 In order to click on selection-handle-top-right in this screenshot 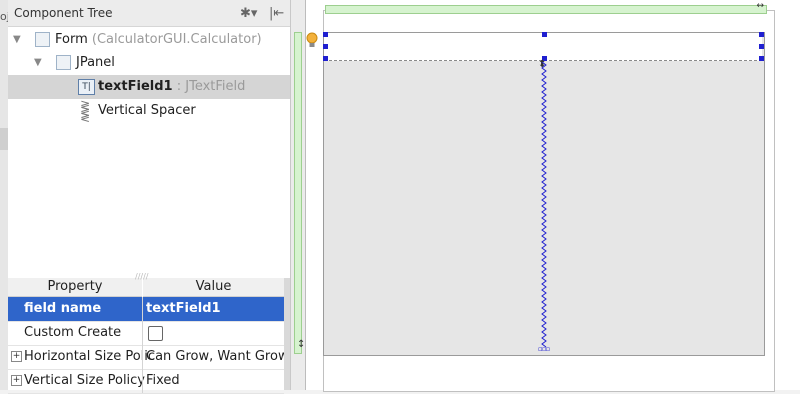, I will do `click(761, 34)`.